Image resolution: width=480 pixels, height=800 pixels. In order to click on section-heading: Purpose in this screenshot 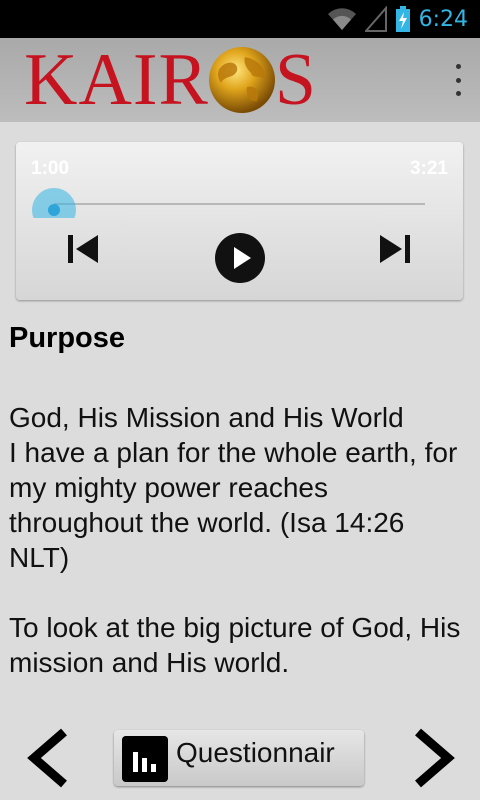, I will do `click(67, 338)`.